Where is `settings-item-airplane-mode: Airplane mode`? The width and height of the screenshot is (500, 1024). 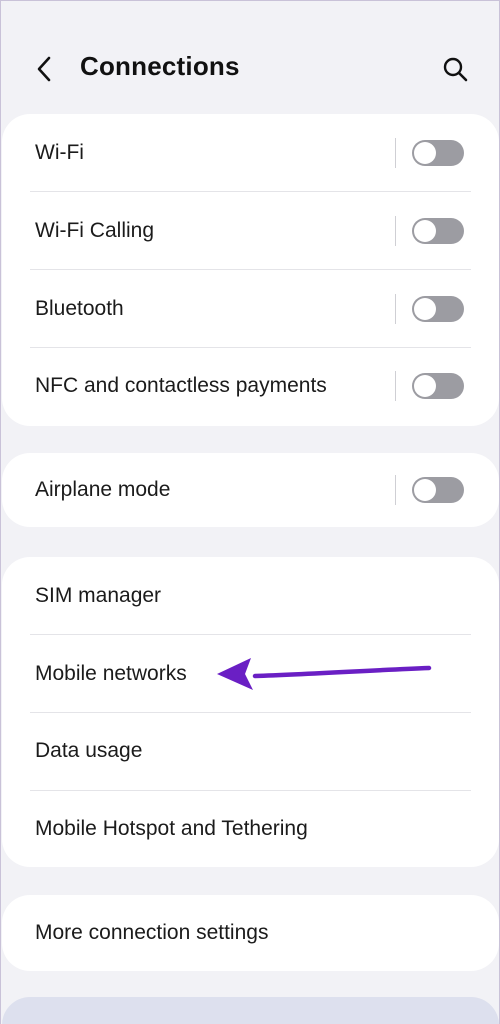 settings-item-airplane-mode: Airplane mode is located at coordinates (250, 490).